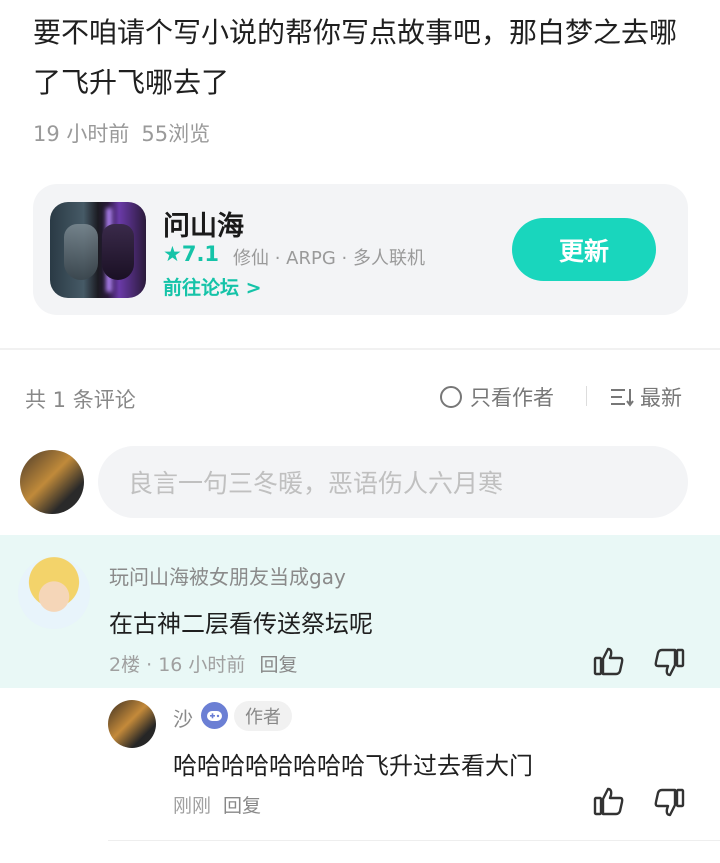 This screenshot has height=863, width=720. What do you see at coordinates (329, 258) in the screenshot?
I see `game-tags: 修仙 · ARPG · 多人联机` at bounding box center [329, 258].